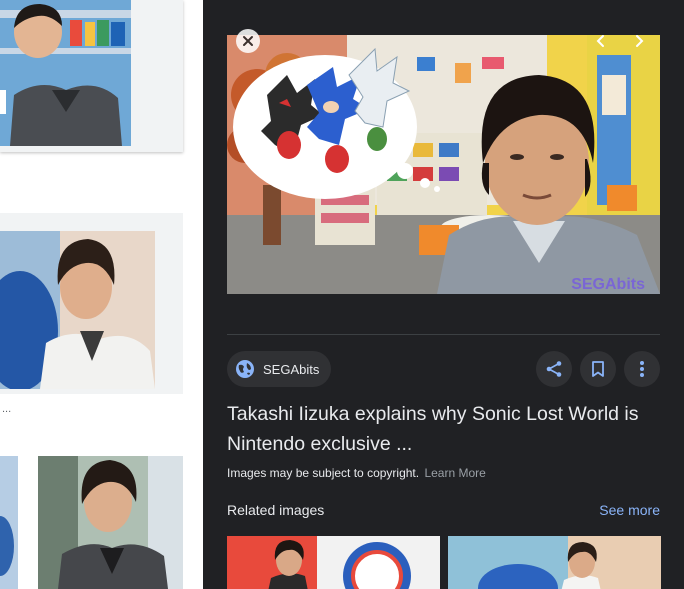 The width and height of the screenshot is (684, 589). What do you see at coordinates (276, 510) in the screenshot?
I see `related-images-heading: Related images` at bounding box center [276, 510].